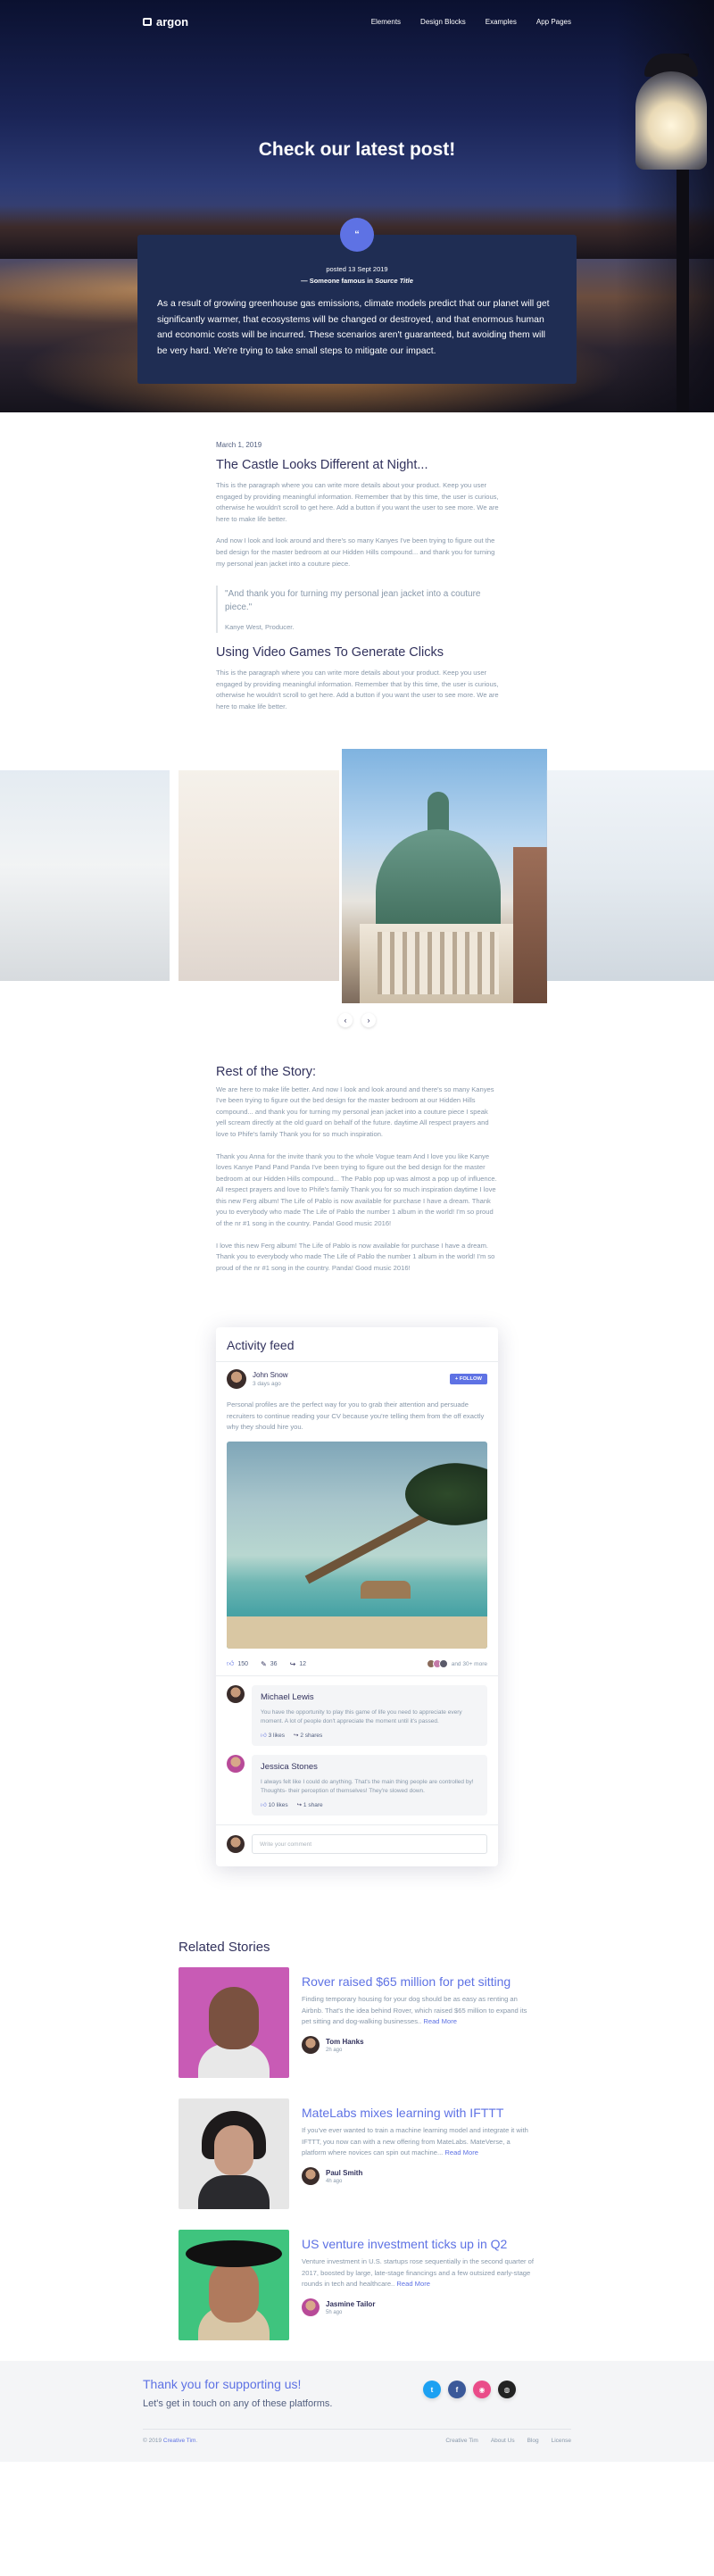 This screenshot has height=2576, width=714. I want to click on related-story-title: MateLabs mixes learning with IFTTT, so click(419, 2113).